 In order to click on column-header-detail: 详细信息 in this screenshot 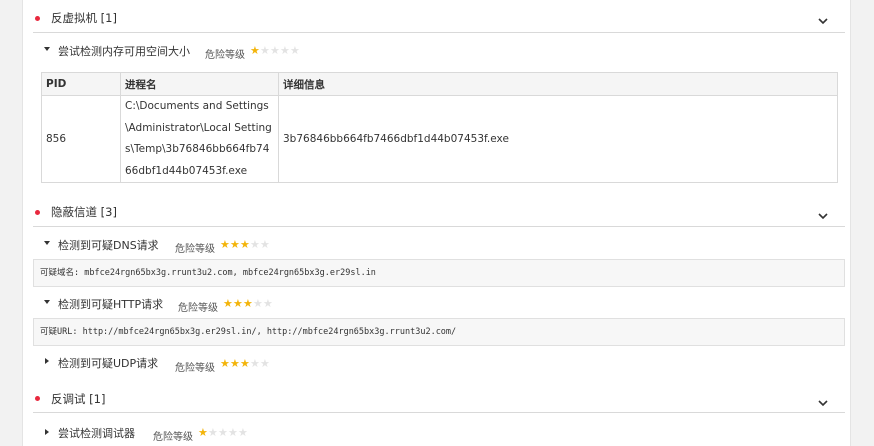, I will do `click(558, 84)`.